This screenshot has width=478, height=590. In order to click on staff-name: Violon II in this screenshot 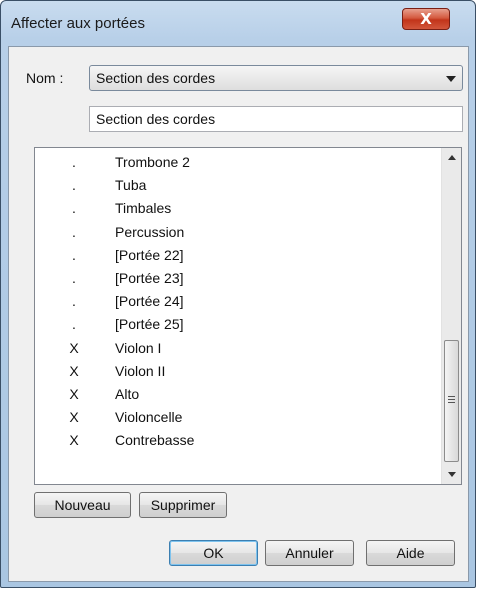, I will do `click(140, 370)`.